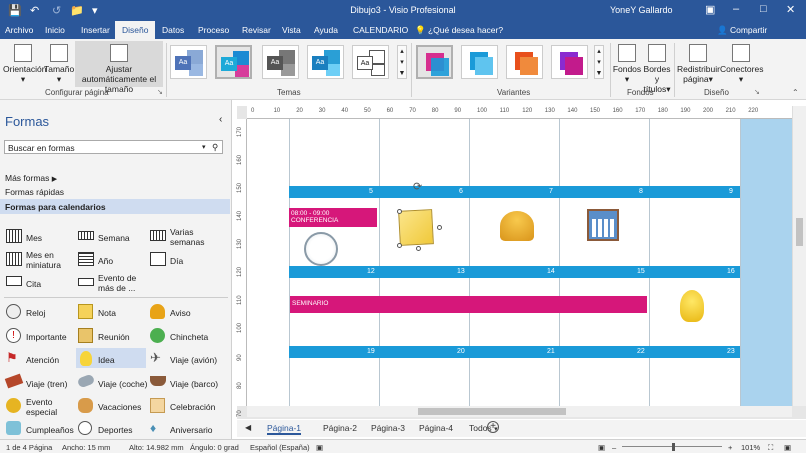 The height and width of the screenshot is (453, 806). What do you see at coordinates (19, 30) in the screenshot?
I see `tab-archivo: Archivo` at bounding box center [19, 30].